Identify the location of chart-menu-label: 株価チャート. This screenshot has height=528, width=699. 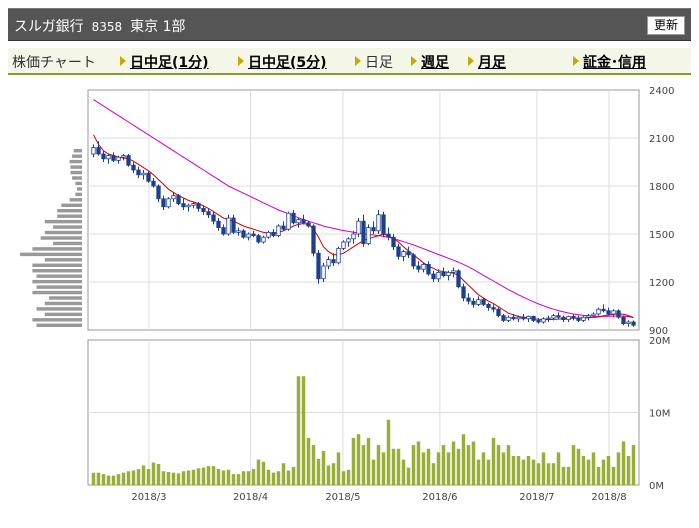
(54, 63).